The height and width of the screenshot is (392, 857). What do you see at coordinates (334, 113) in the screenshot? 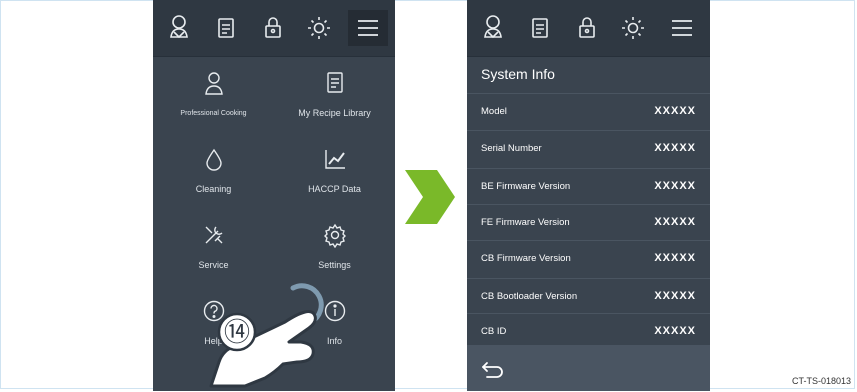
I see `tile-label: My Recipe Library` at bounding box center [334, 113].